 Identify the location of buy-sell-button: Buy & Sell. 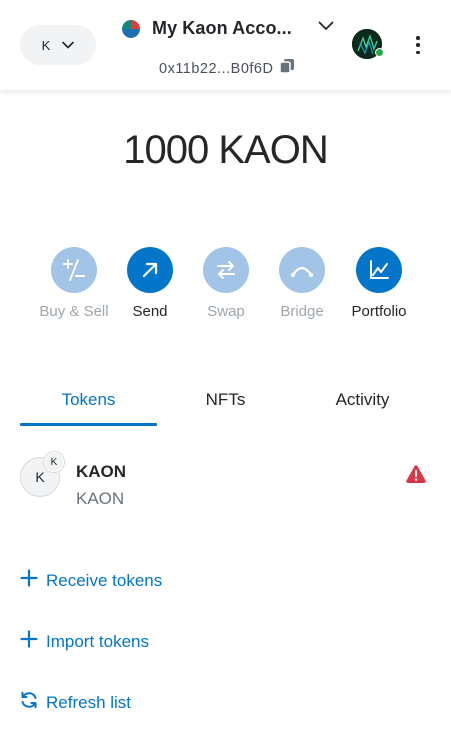
(74, 283).